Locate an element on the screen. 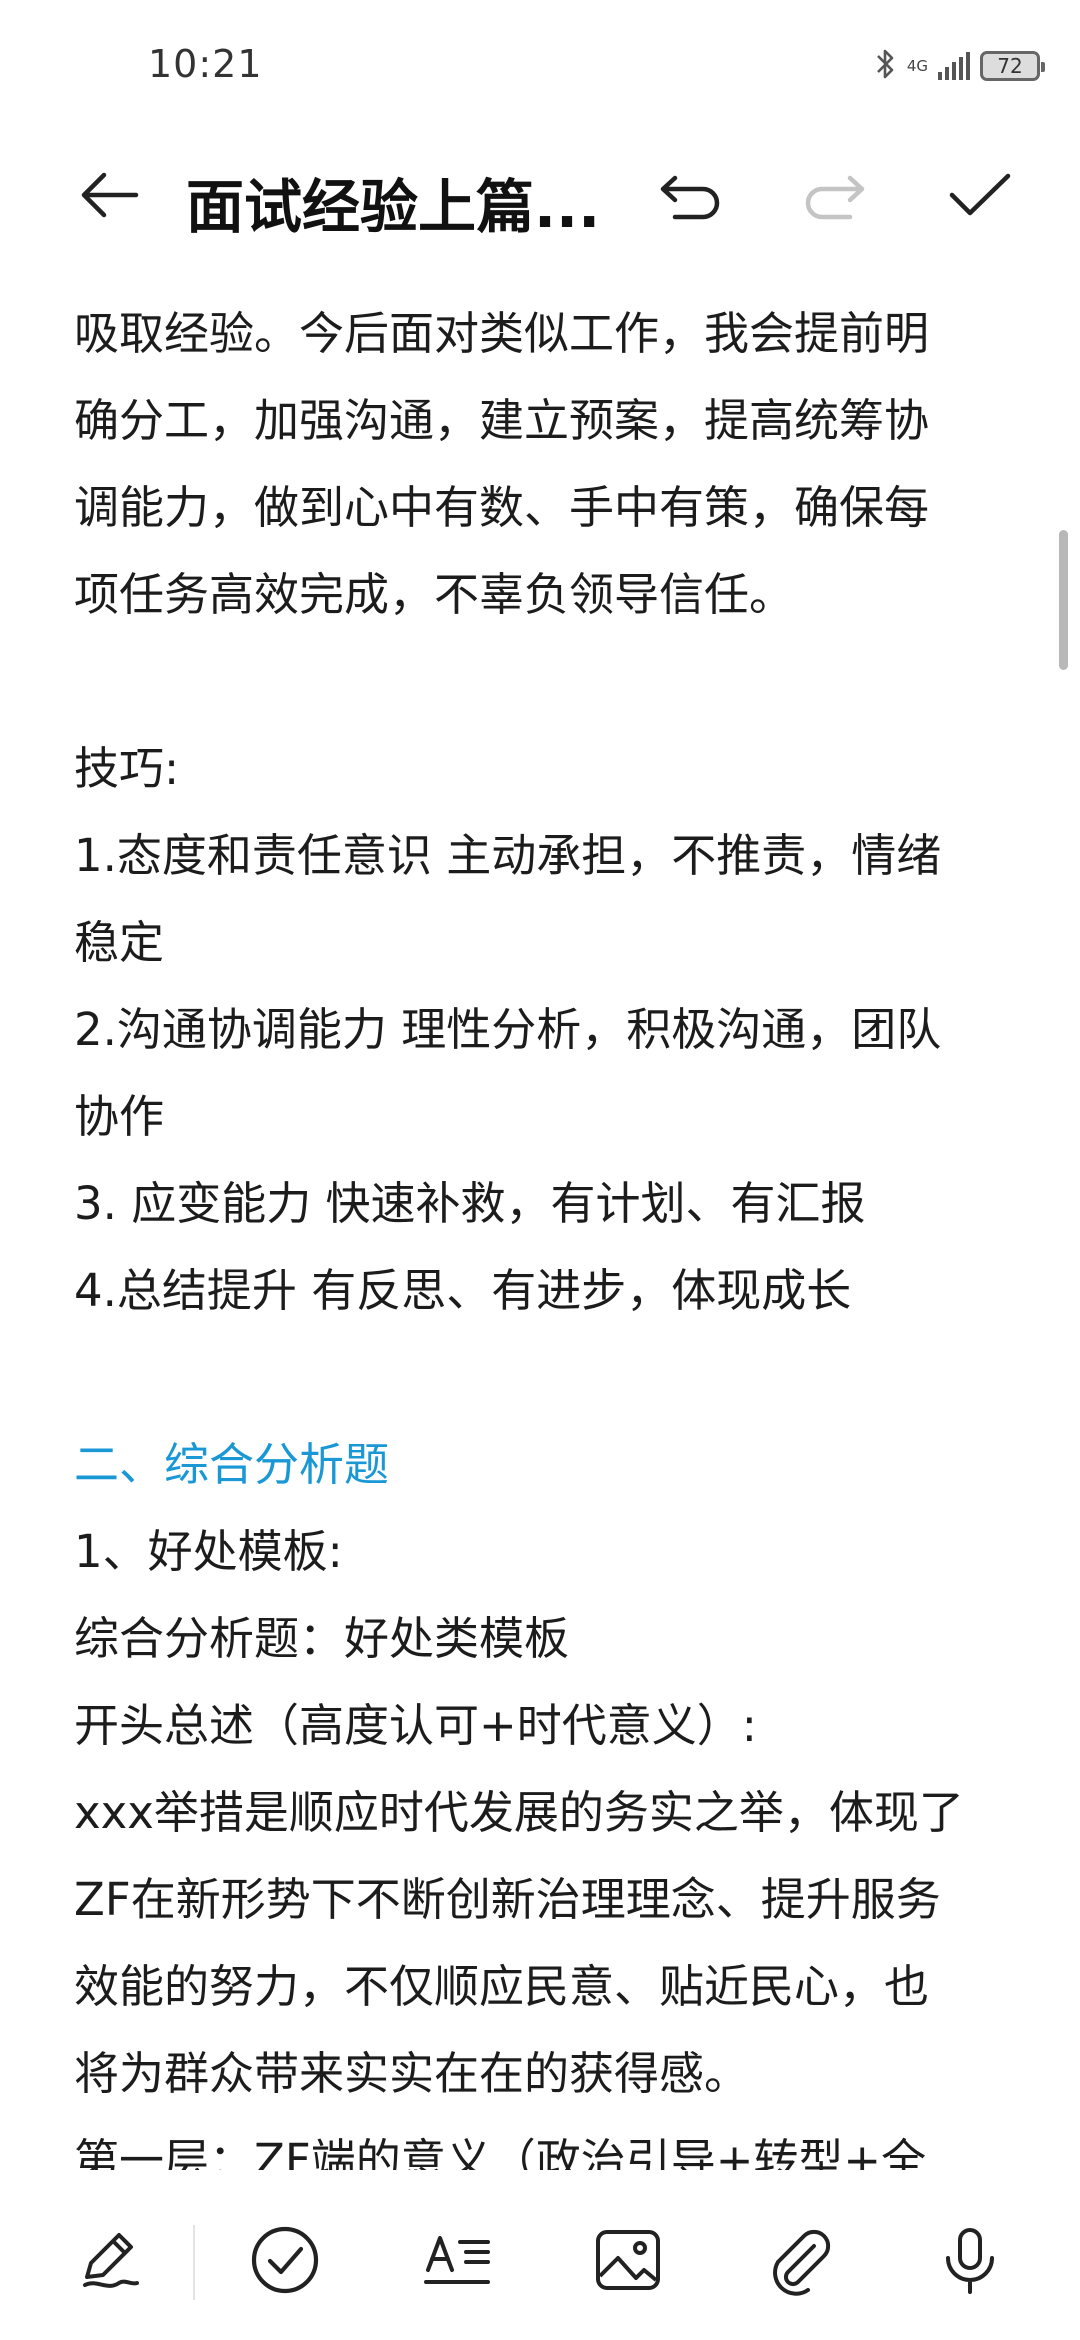 Image resolution: width=1080 pixels, height=2340 pixels. note-line: 协作 is located at coordinates (119, 1116).